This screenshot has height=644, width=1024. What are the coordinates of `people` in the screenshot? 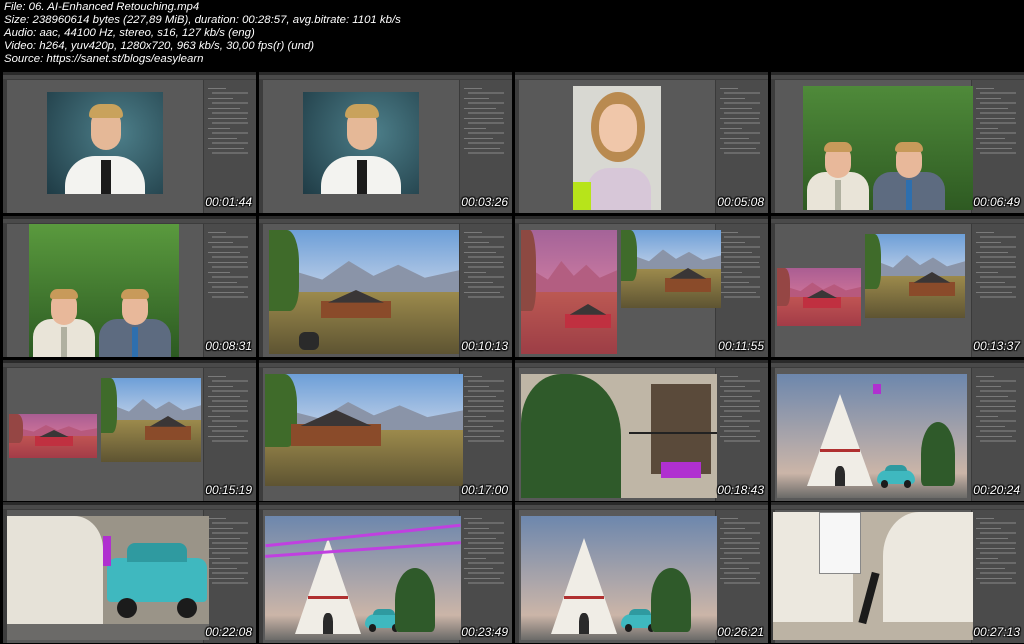 It's located at (309, 341).